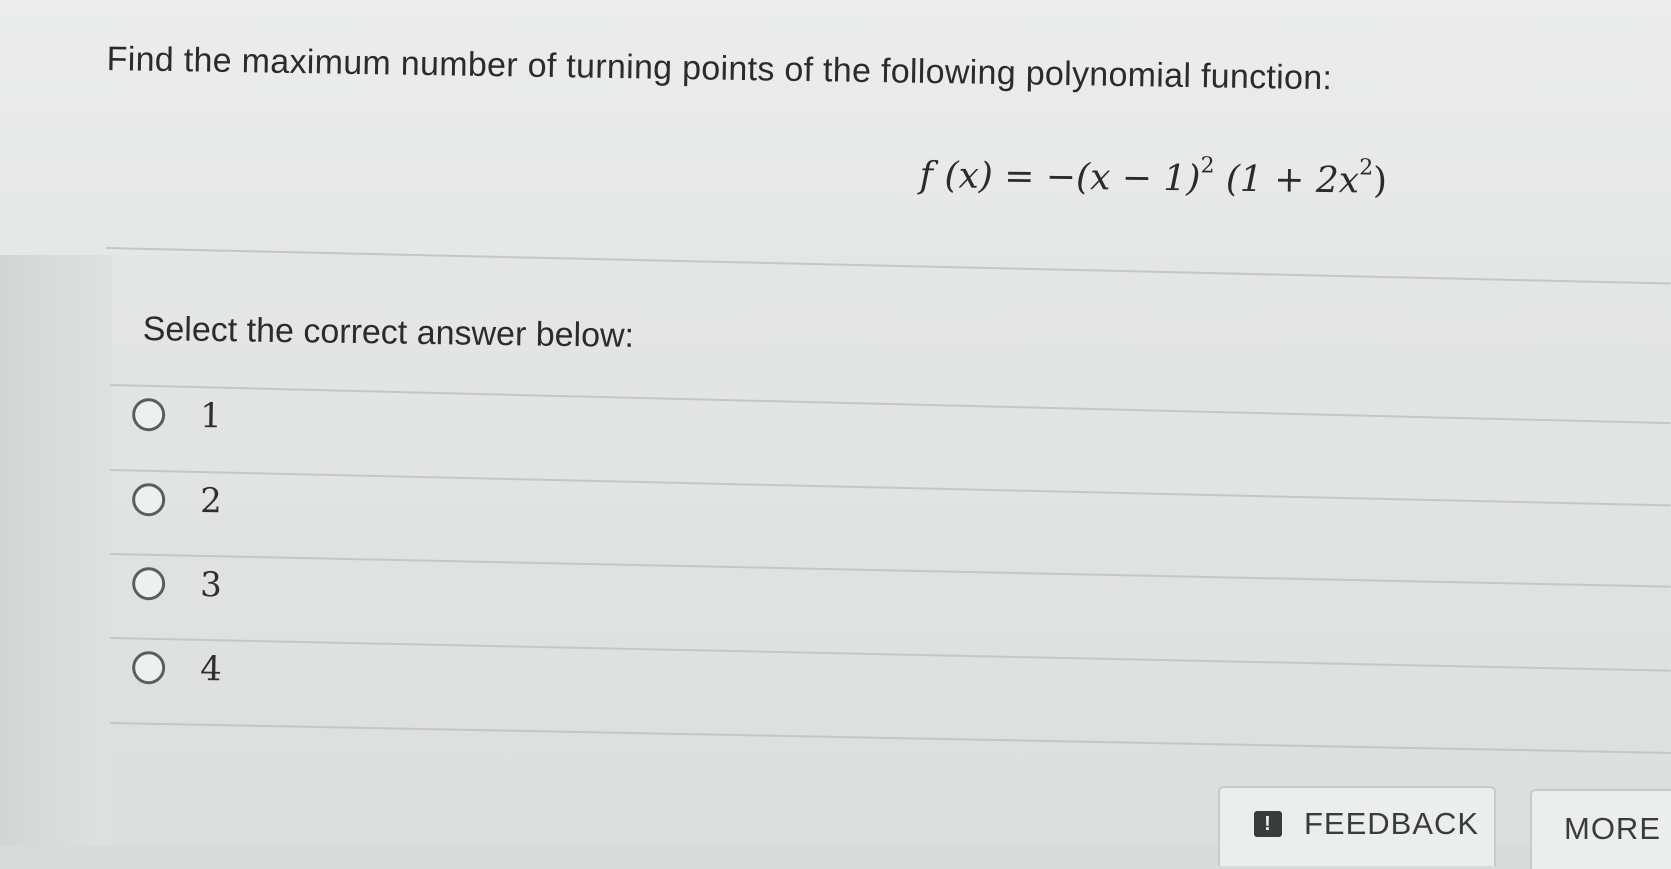 This screenshot has width=1671, height=869. What do you see at coordinates (1392, 823) in the screenshot?
I see `feedback-label: FEEDBACK` at bounding box center [1392, 823].